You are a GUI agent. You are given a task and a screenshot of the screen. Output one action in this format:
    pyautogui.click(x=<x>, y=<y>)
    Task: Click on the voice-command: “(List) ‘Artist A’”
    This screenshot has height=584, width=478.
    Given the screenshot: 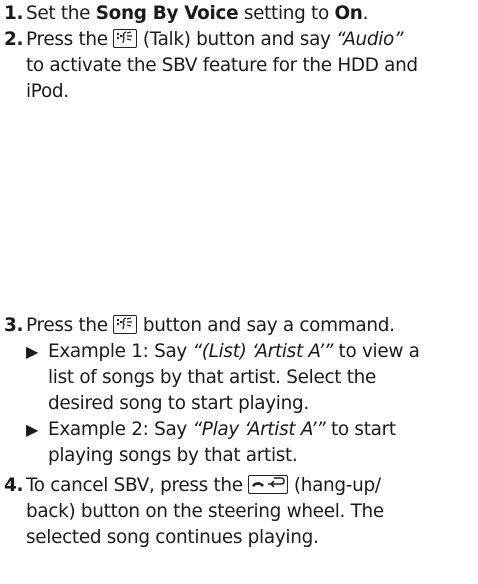 What is the action you would take?
    pyautogui.click(x=263, y=351)
    